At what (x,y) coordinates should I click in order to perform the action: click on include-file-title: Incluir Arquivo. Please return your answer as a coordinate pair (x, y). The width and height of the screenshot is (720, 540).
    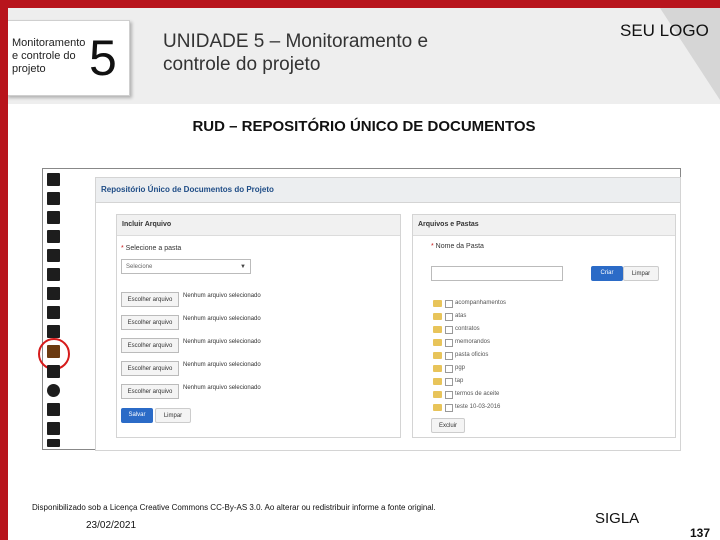
    Looking at the image, I should click on (258, 225).